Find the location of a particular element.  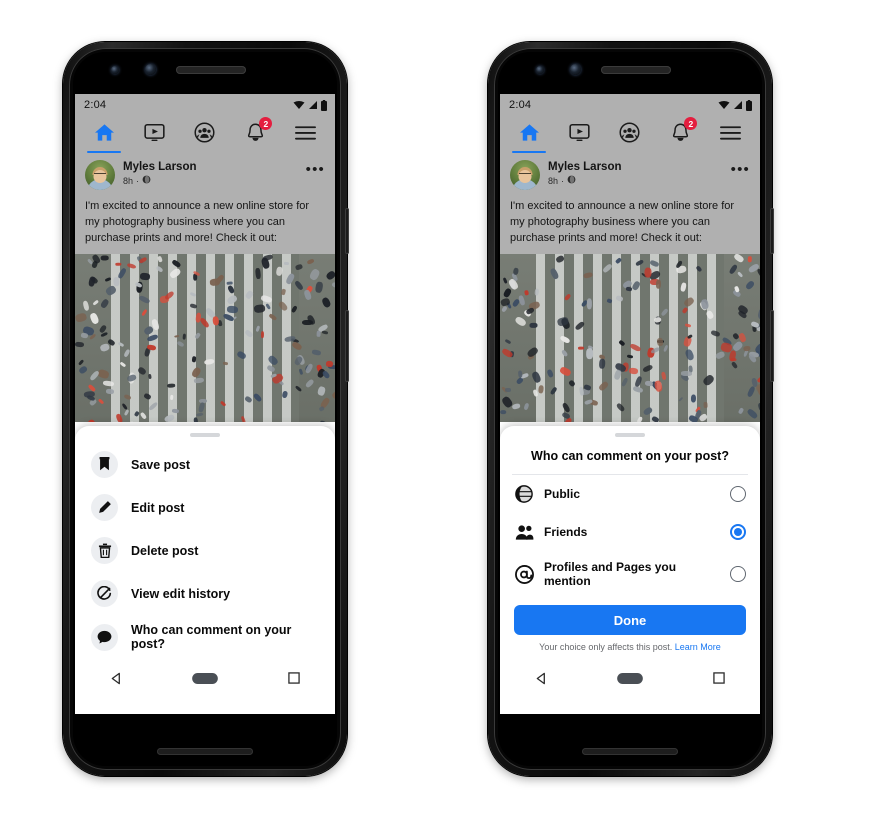

menu-item-who-can-comment: Who can comment on your post? is located at coordinates (205, 637).